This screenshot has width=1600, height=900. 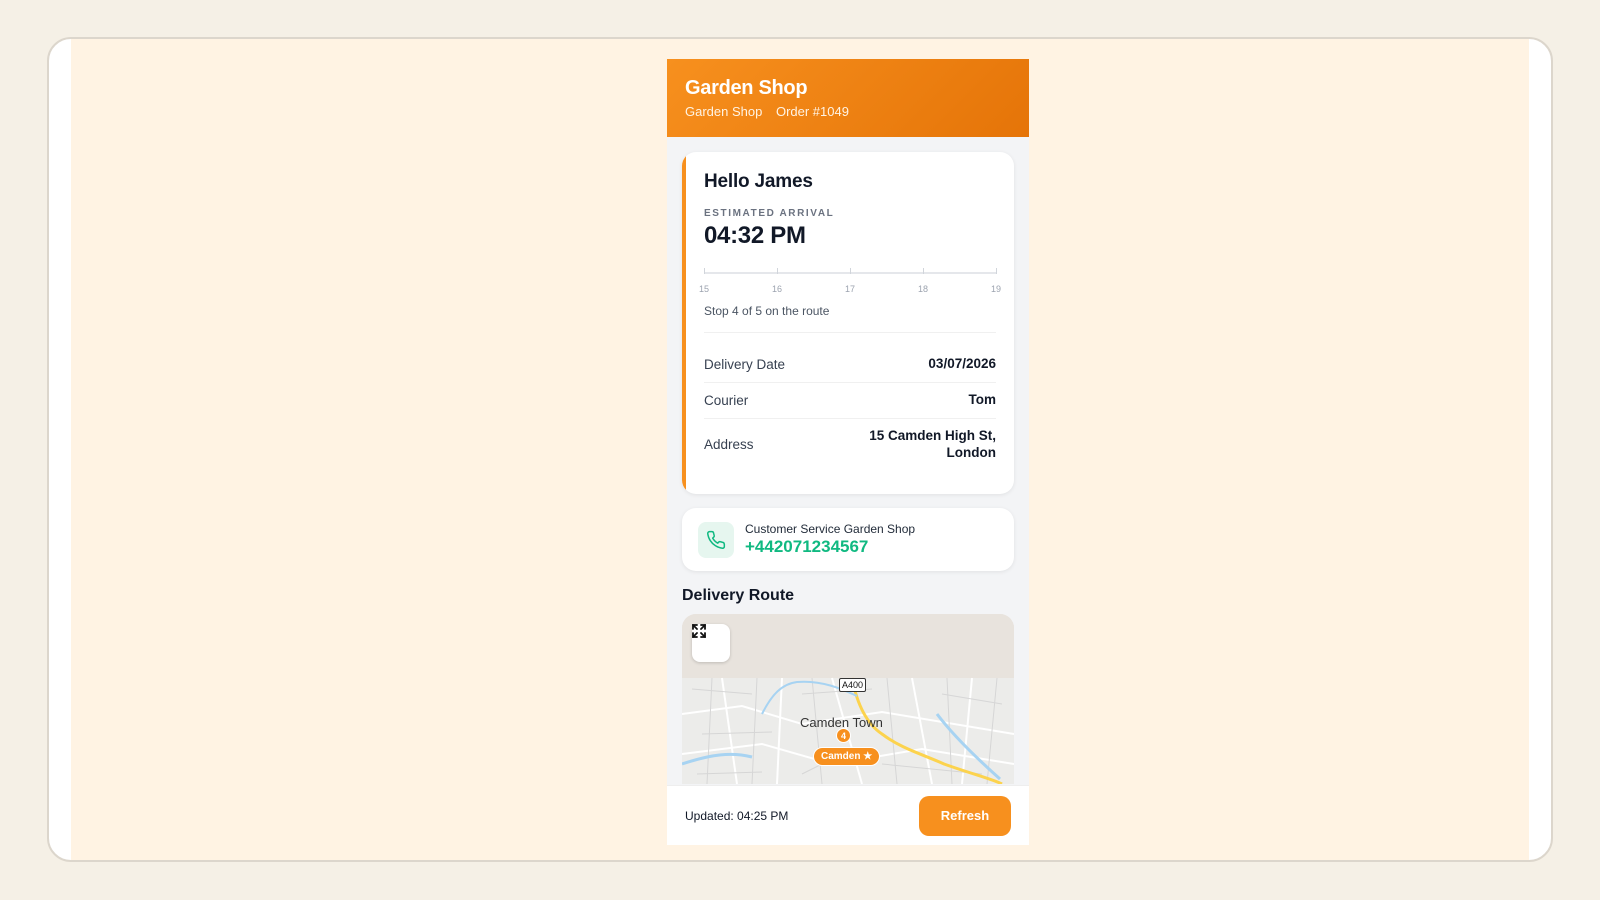 What do you see at coordinates (729, 445) in the screenshot?
I see `detail-label: Address` at bounding box center [729, 445].